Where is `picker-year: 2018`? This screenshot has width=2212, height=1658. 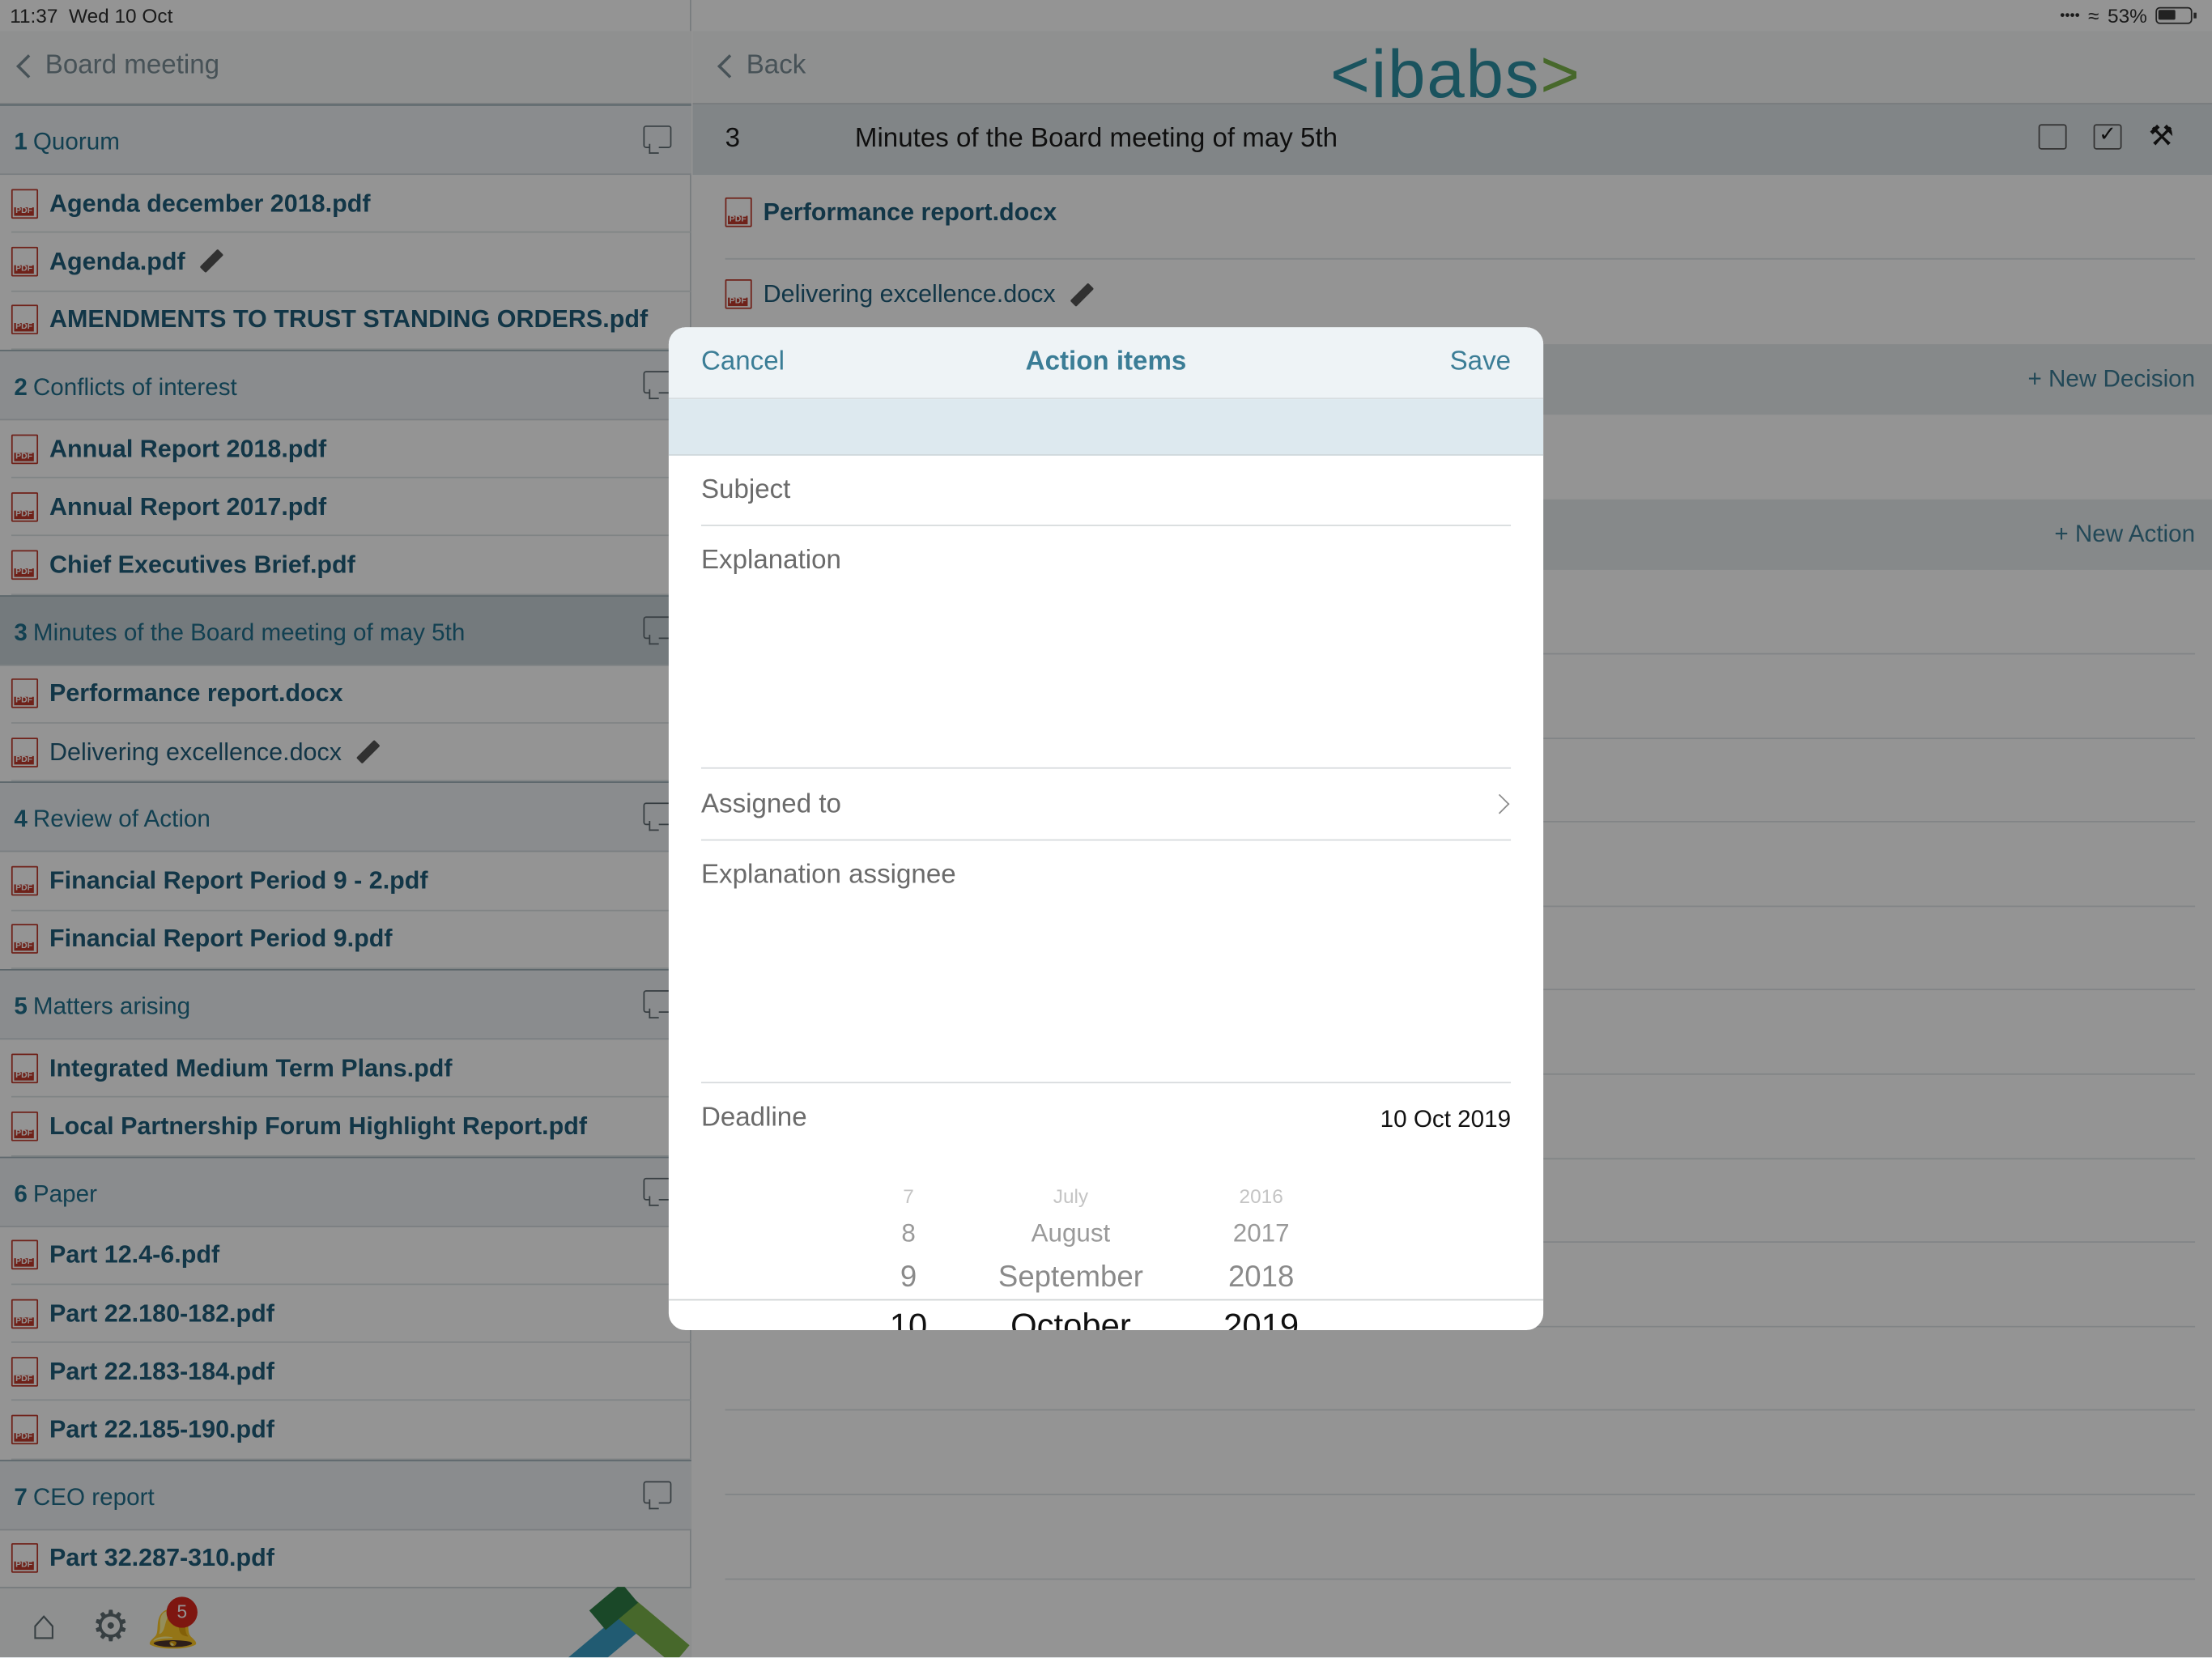
picker-year: 2018 is located at coordinates (1261, 1277).